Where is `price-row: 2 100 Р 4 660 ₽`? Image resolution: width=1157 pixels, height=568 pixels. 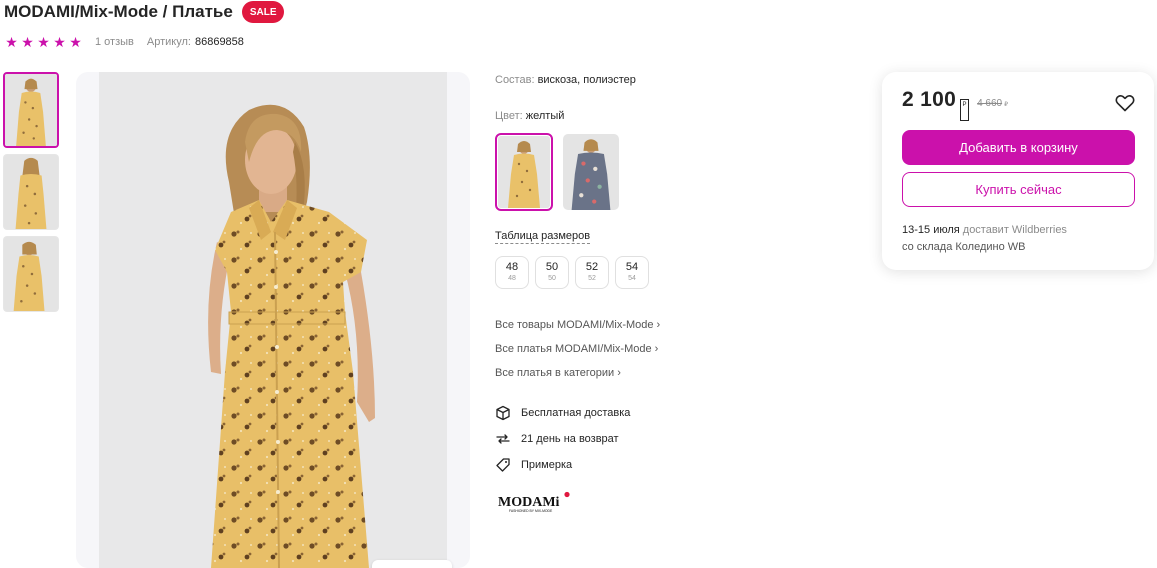 price-row: 2 100 Р 4 660 ₽ is located at coordinates (955, 104).